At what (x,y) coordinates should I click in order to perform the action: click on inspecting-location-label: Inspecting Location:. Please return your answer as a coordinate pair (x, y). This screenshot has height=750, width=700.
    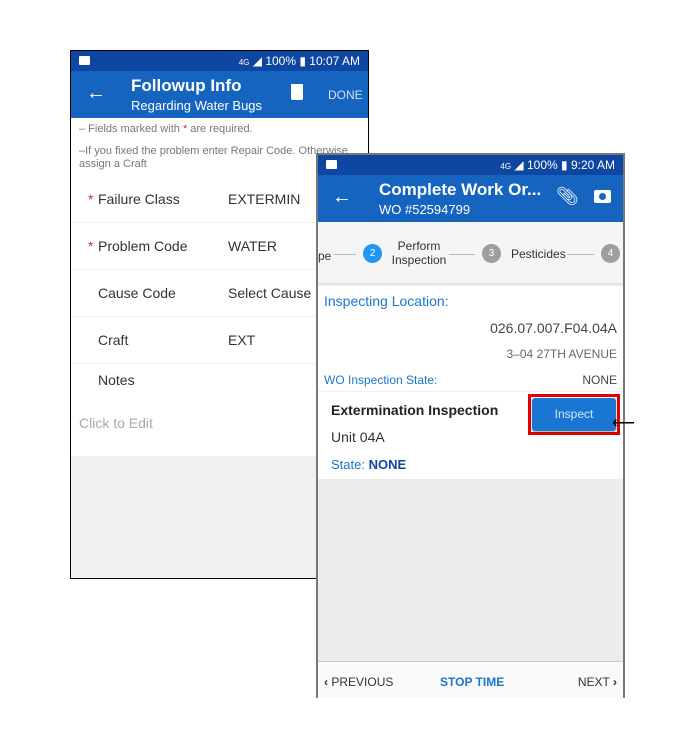
    Looking at the image, I should click on (386, 301).